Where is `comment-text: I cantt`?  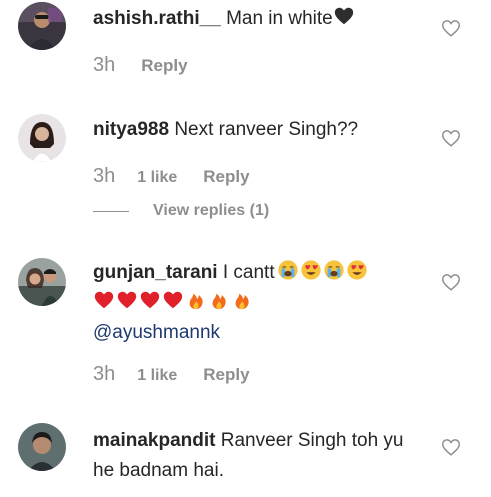
comment-text: I cantt is located at coordinates (248, 272).